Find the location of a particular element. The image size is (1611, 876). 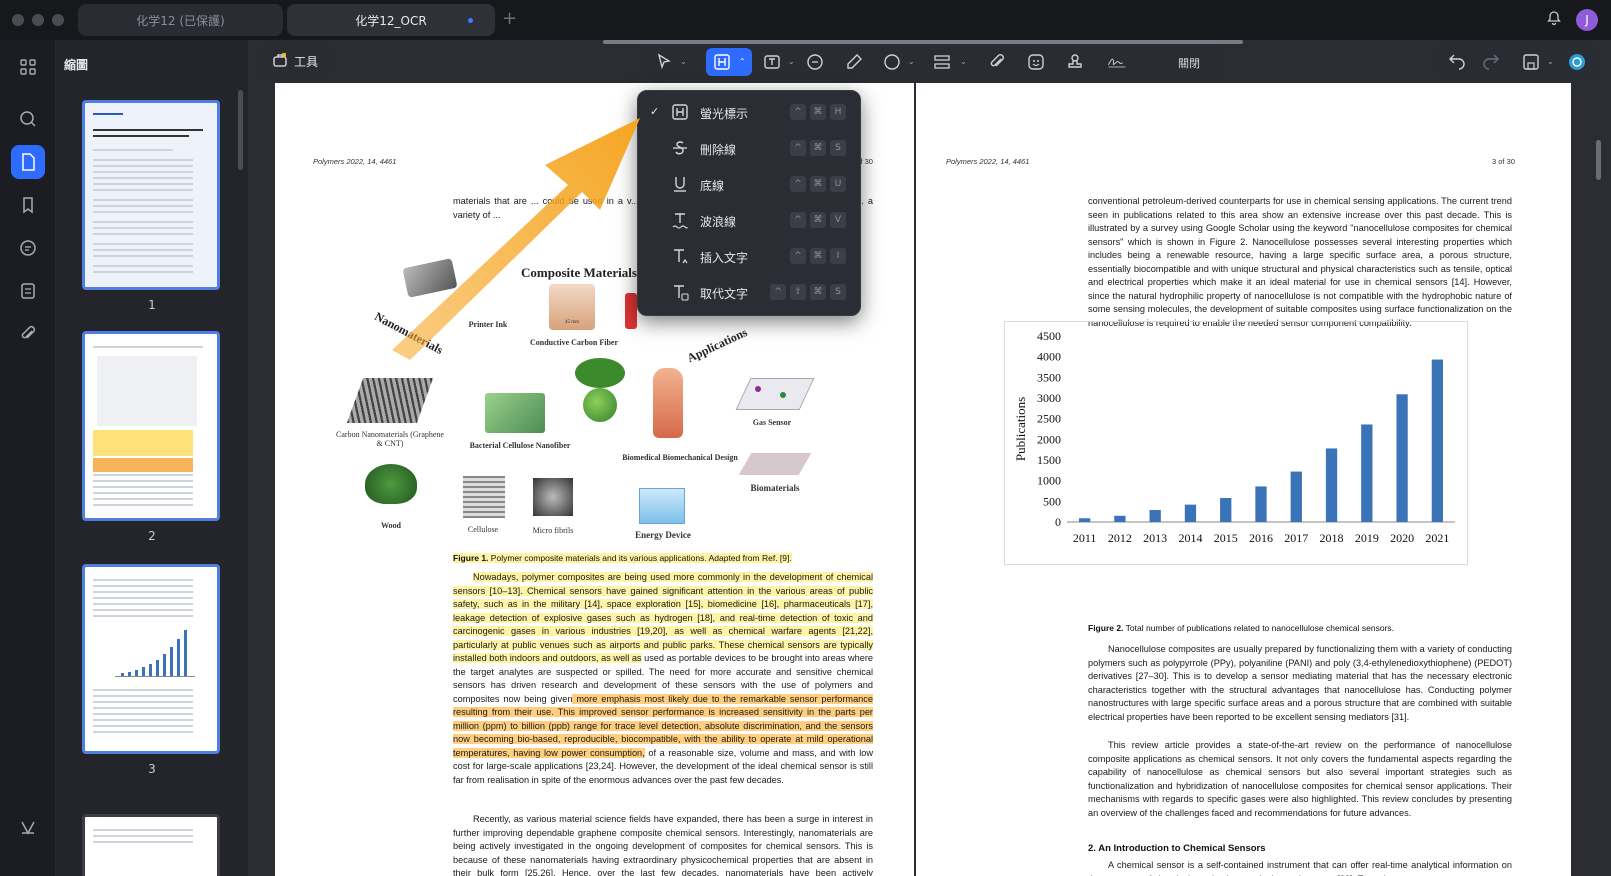

select-tool-icon is located at coordinates (664, 62).